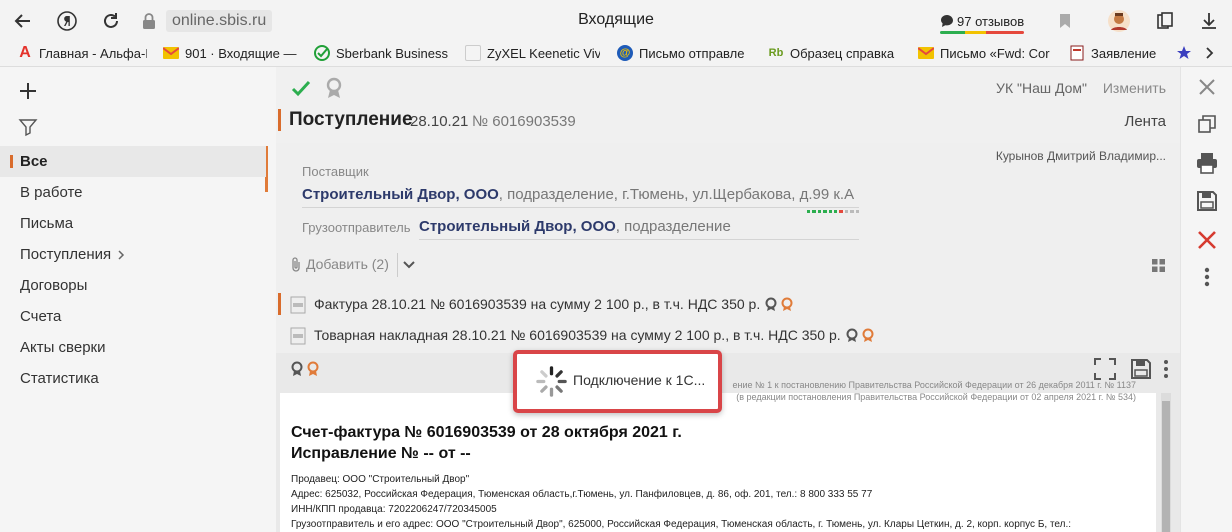  Describe the element at coordinates (23, 21) in the screenshot. I see `back-icon` at that location.